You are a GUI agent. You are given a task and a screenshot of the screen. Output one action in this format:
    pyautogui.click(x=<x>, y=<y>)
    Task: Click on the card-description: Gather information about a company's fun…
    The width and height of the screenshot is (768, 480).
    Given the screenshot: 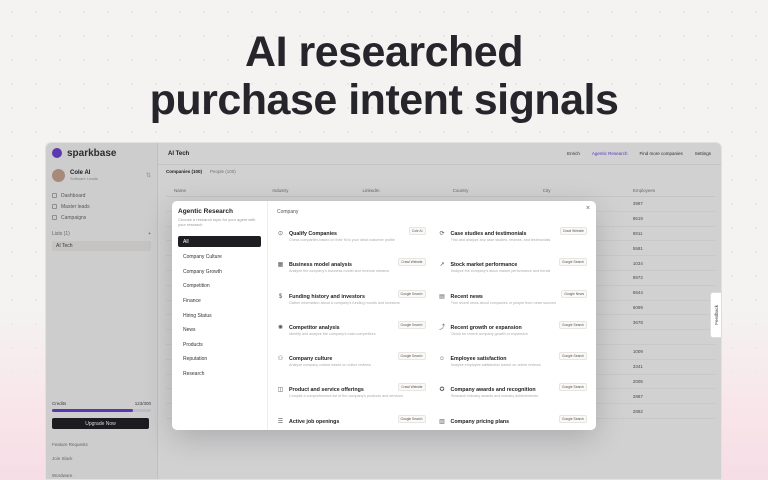 What is the action you would take?
    pyautogui.click(x=344, y=302)
    